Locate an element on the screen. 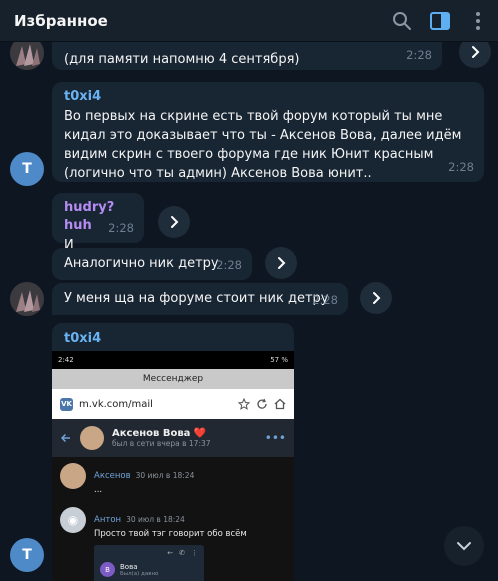  more-vertical-icon is located at coordinates (478, 21).